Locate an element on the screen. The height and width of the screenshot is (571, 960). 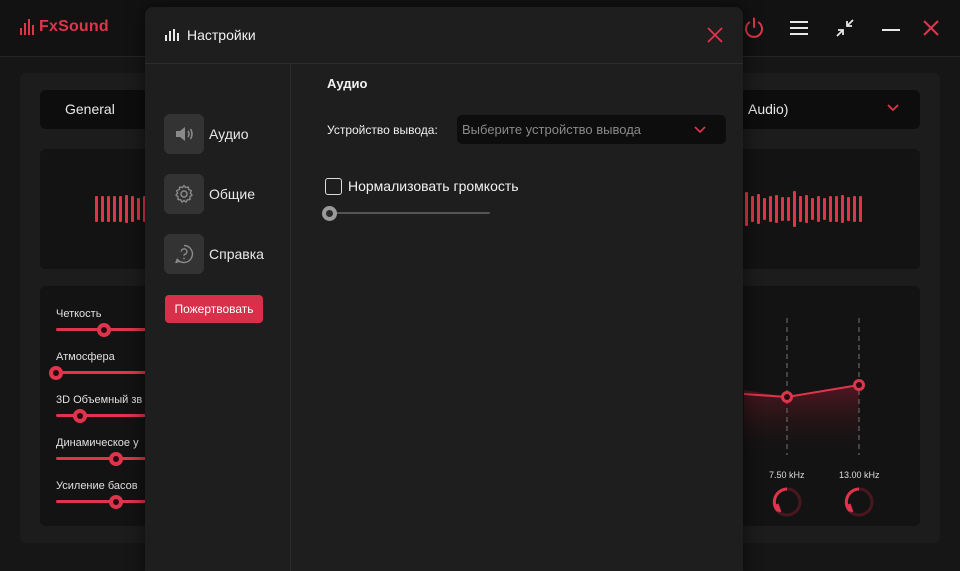
output-device-label: Устройство вывода: is located at coordinates (382, 130).